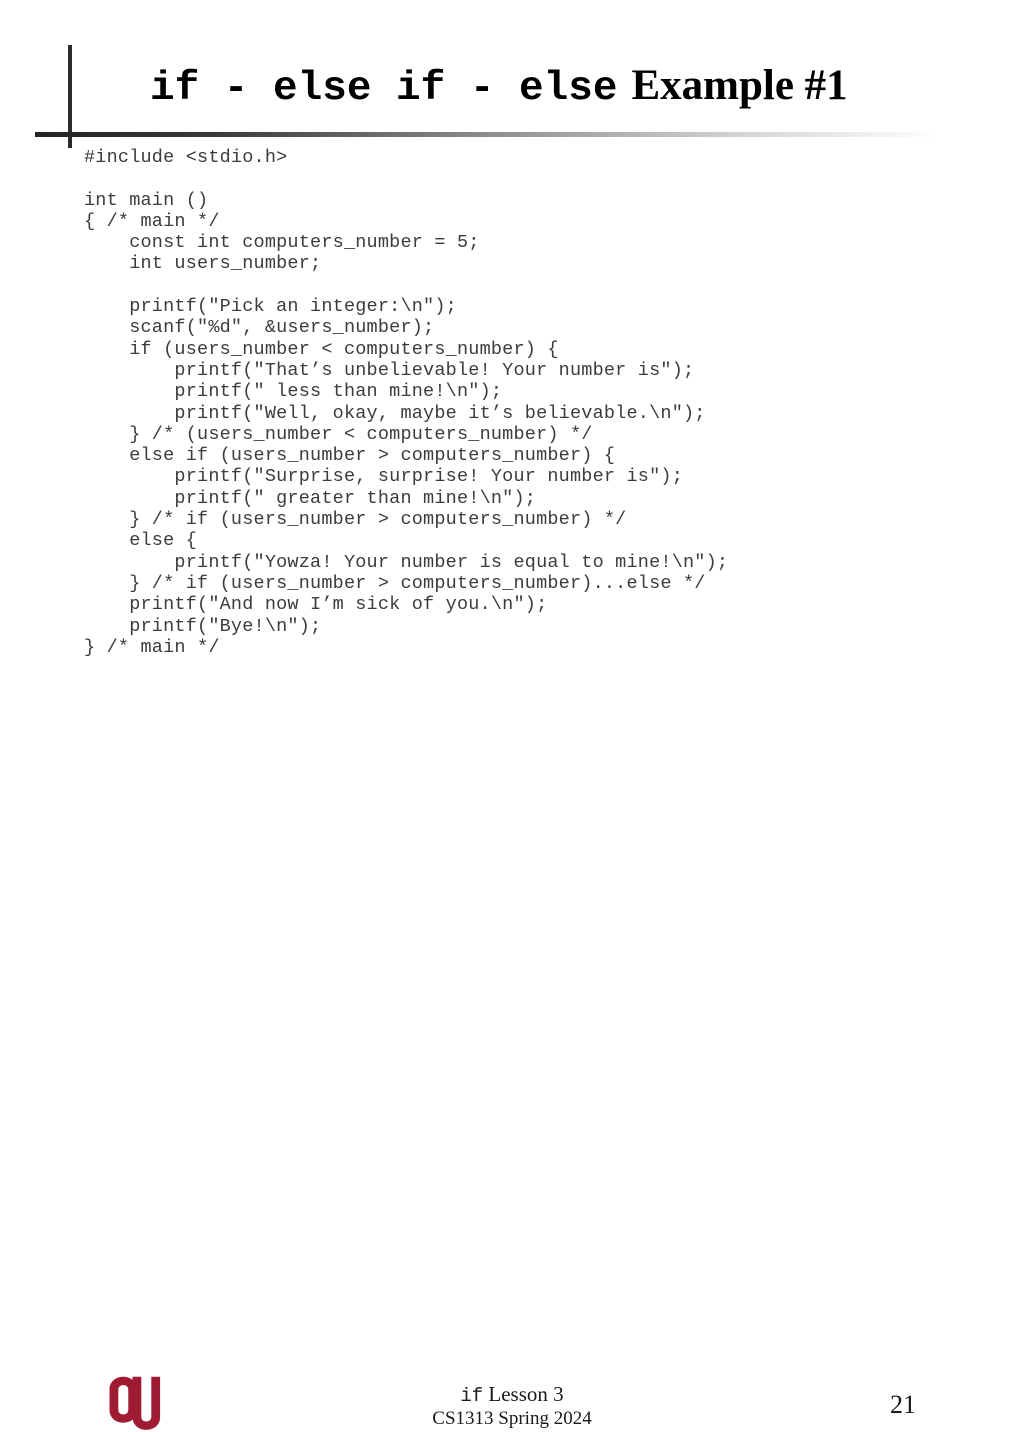 This screenshot has width=1024, height=1432. I want to click on code-line: printf("And now I’m sick of you.\n");, so click(316, 605).